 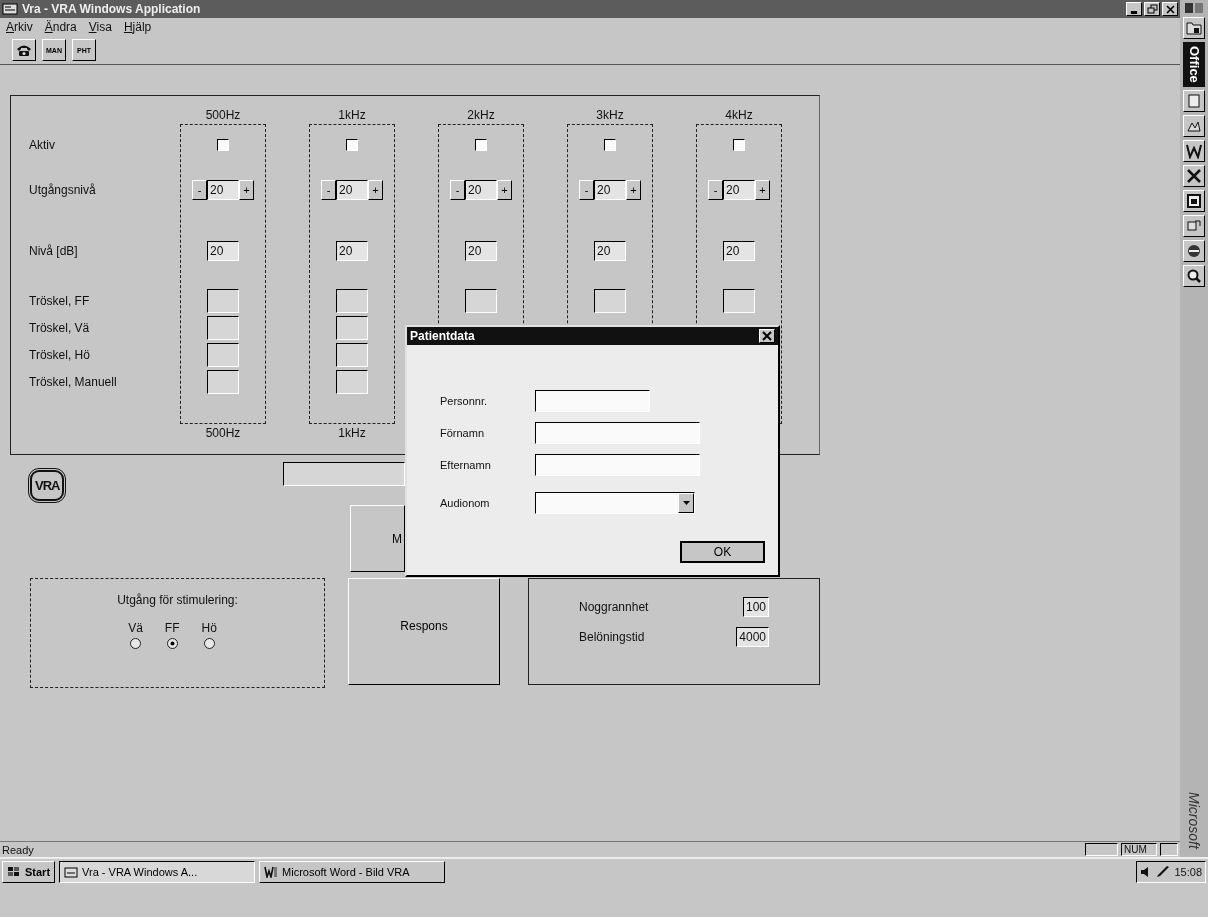 I want to click on field-label: Efternamn, so click(x=466, y=465).